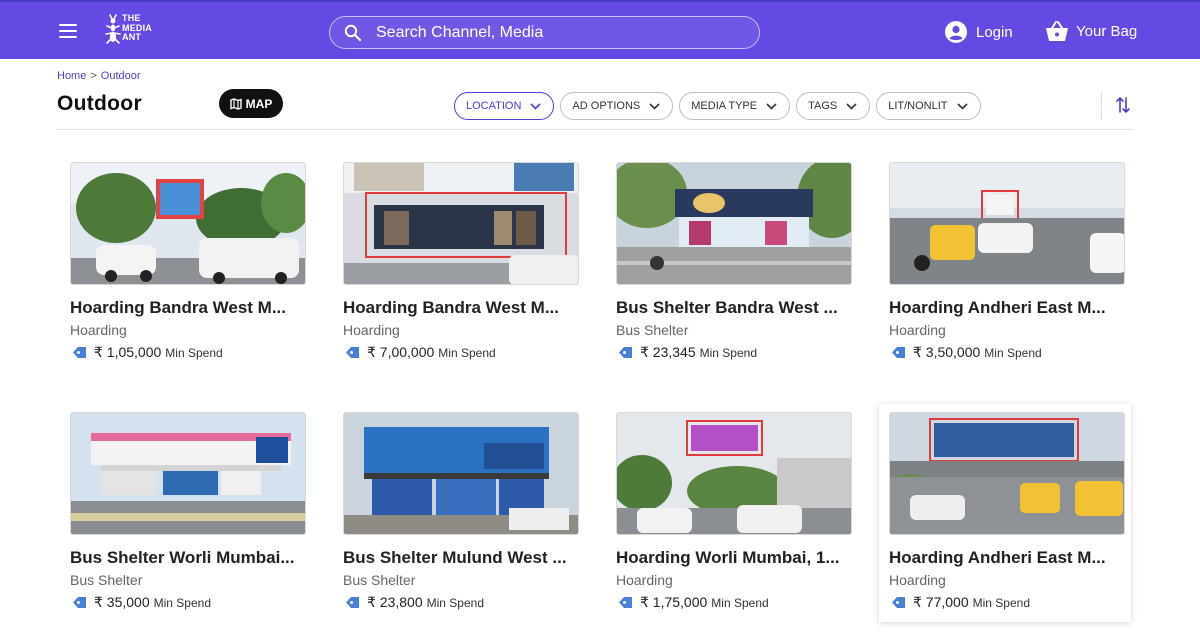 Image resolution: width=1200 pixels, height=640 pixels. Describe the element at coordinates (121, 76) in the screenshot. I see `breadcrumb-current: Outdoor` at that location.